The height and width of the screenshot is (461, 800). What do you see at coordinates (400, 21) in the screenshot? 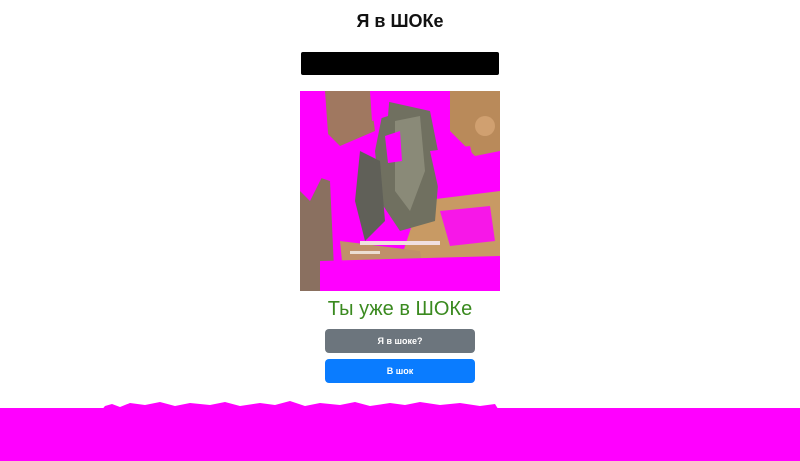
I see `page-title: Я в ШОКе` at bounding box center [400, 21].